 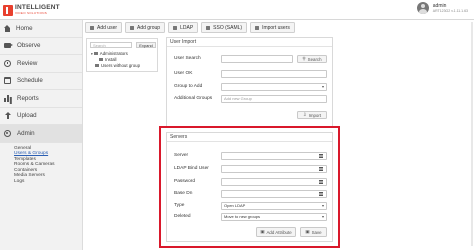 I want to click on import-button-label: Import, so click(x=315, y=115).